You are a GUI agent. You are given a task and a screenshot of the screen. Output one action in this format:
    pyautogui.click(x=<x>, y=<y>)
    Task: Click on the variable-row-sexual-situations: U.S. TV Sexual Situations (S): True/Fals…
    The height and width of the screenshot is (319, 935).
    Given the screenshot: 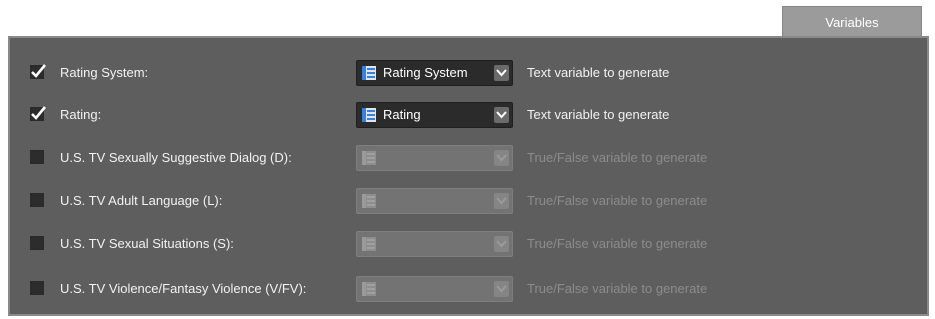 What is the action you would take?
    pyautogui.click(x=468, y=244)
    